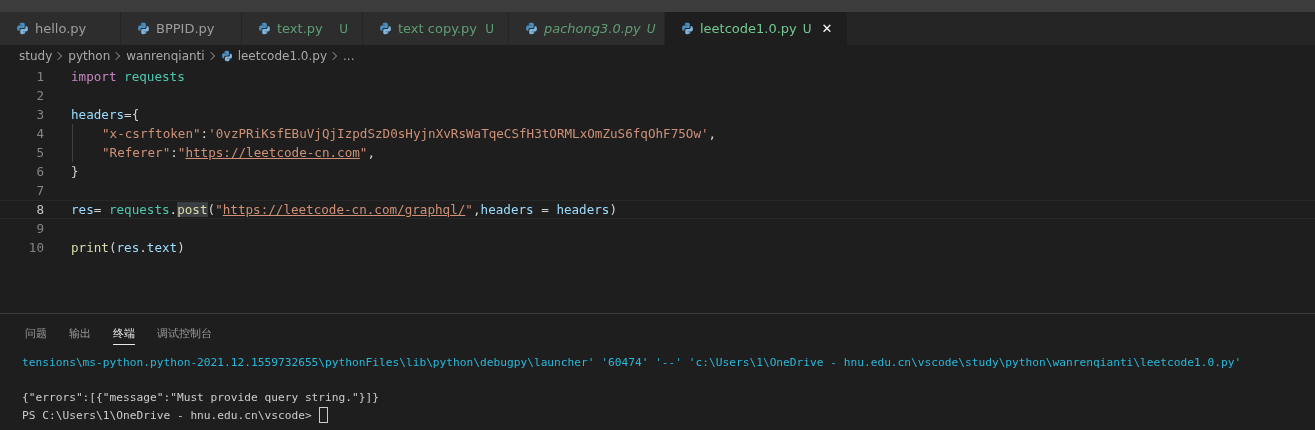 This screenshot has height=430, width=1315. Describe the element at coordinates (128, 247) in the screenshot. I see `code-line: print(res.text)` at that location.